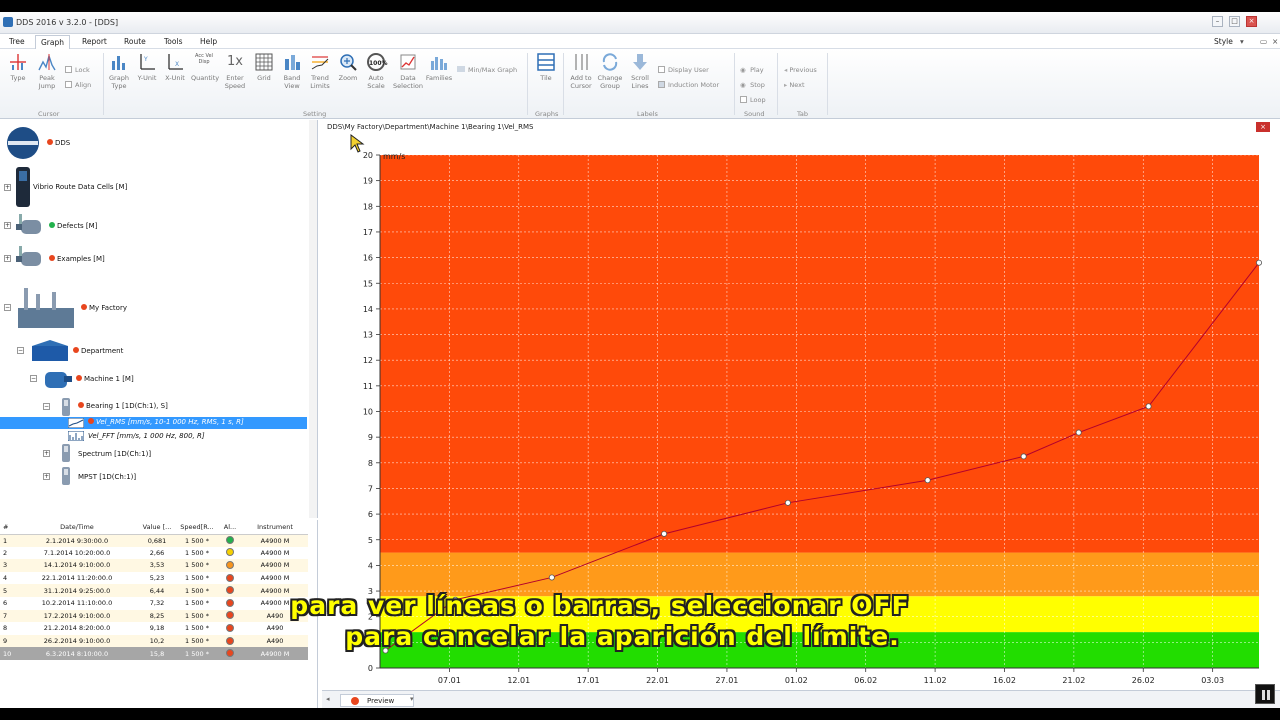 The image size is (1280, 720). Describe the element at coordinates (640, 62) in the screenshot. I see `arrow-down-icon` at that location.